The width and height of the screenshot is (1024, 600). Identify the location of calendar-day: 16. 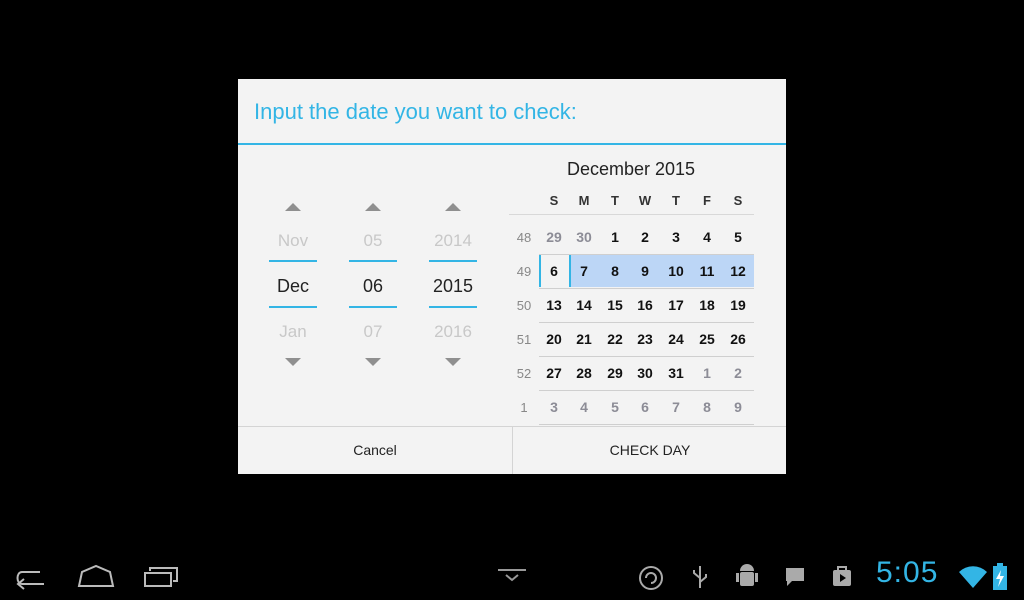
(645, 305).